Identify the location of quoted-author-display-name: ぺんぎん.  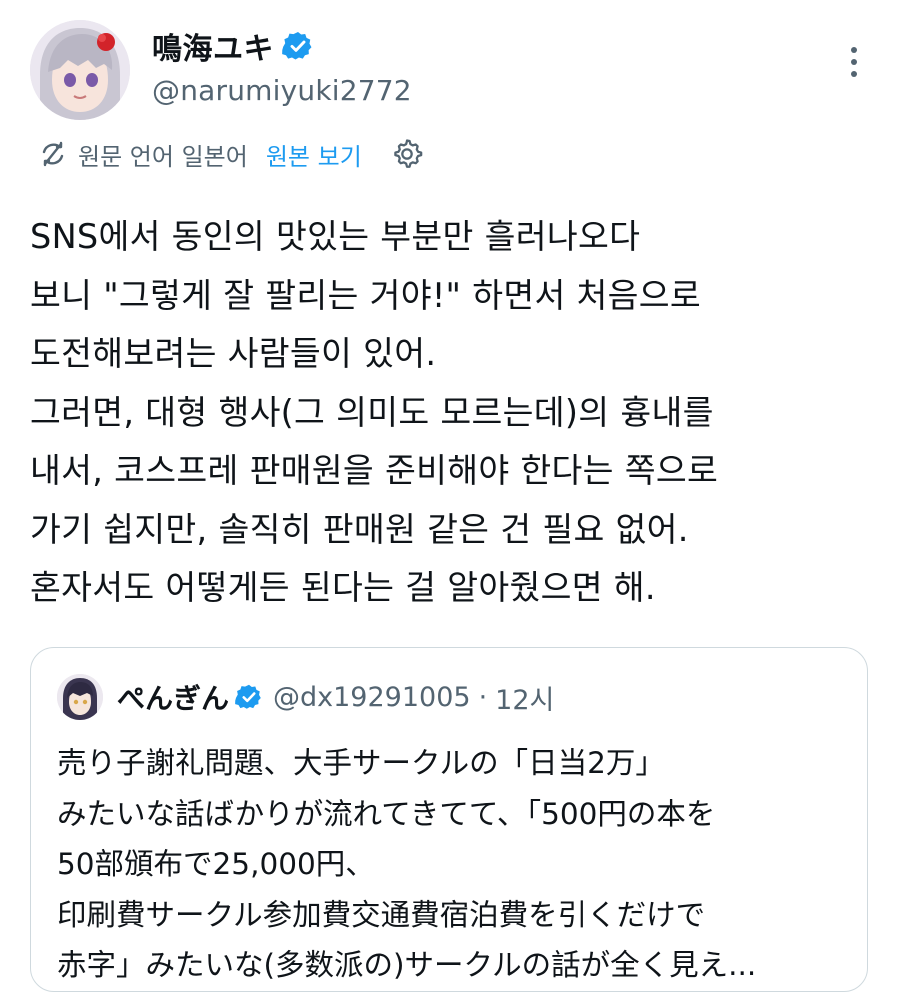
(173, 697).